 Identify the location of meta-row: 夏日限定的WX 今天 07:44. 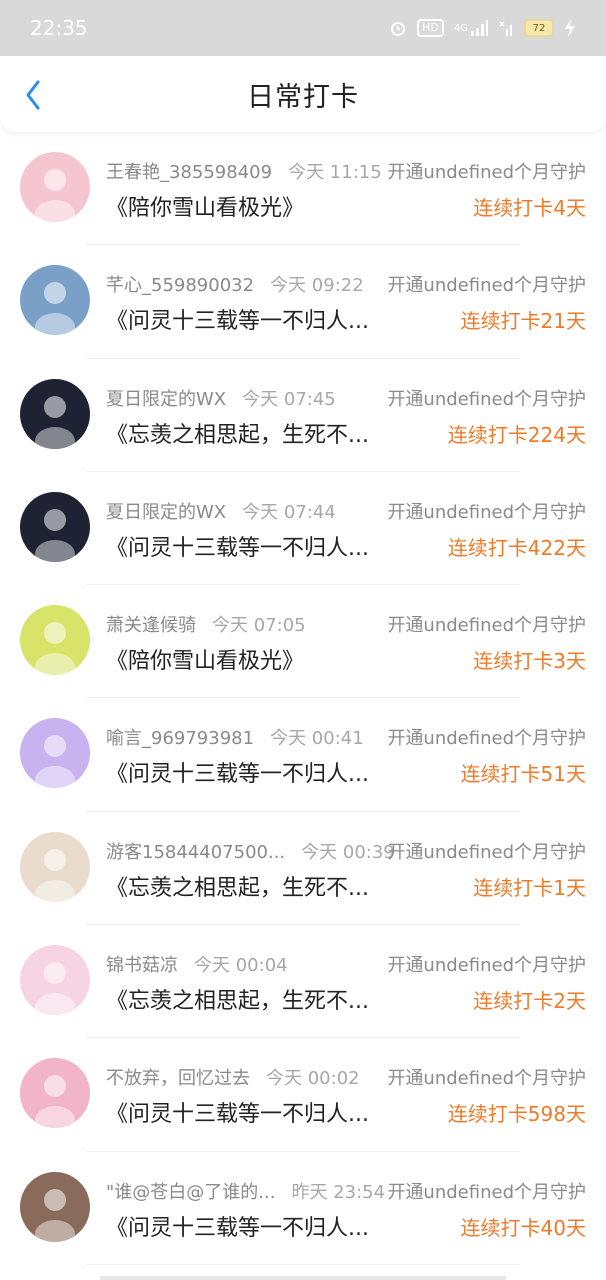
(221, 511).